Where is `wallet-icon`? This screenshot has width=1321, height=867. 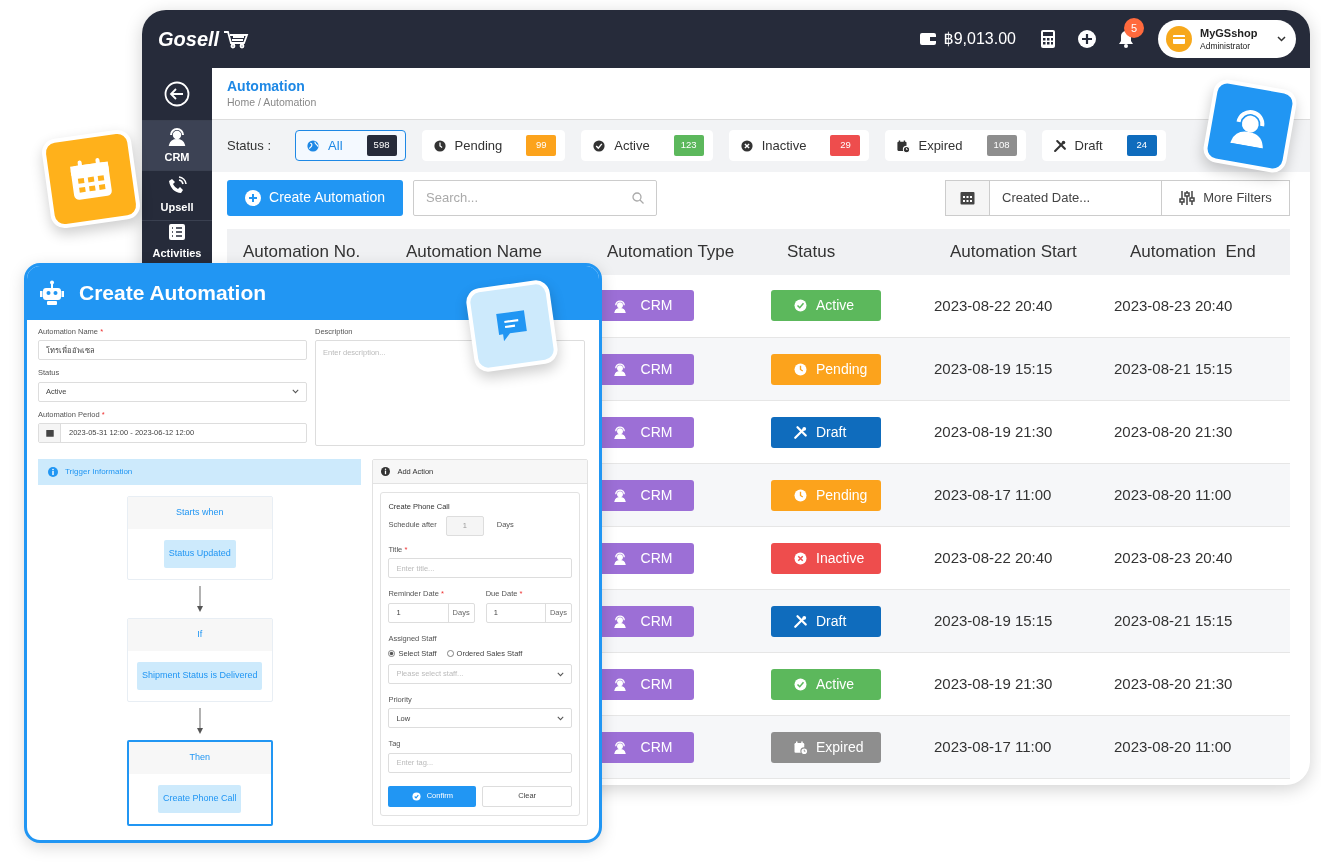 wallet-icon is located at coordinates (927, 39).